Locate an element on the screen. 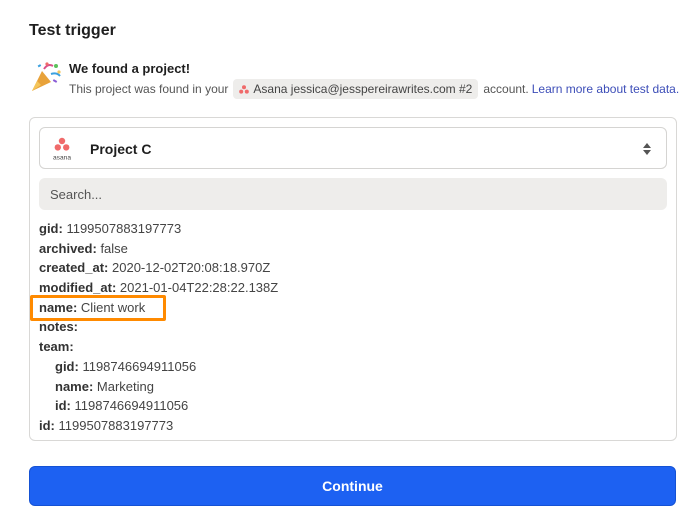 This screenshot has height=513, width=700. field-created-at: created_at: 2020-12-02T20:08:18.970Z is located at coordinates (354, 268).